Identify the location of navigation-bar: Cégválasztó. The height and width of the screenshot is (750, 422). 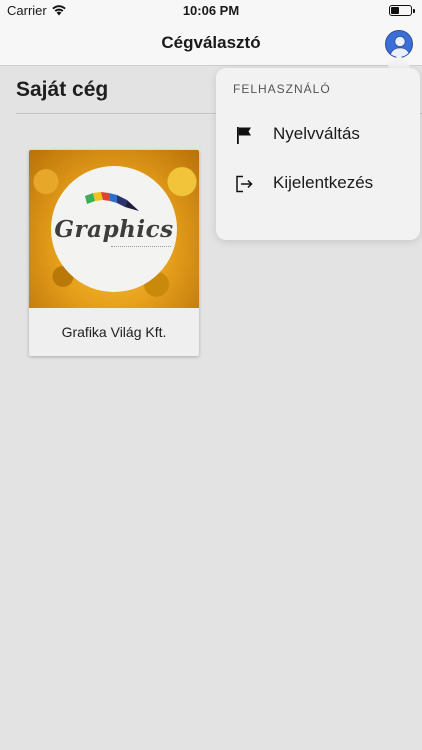
(211, 44).